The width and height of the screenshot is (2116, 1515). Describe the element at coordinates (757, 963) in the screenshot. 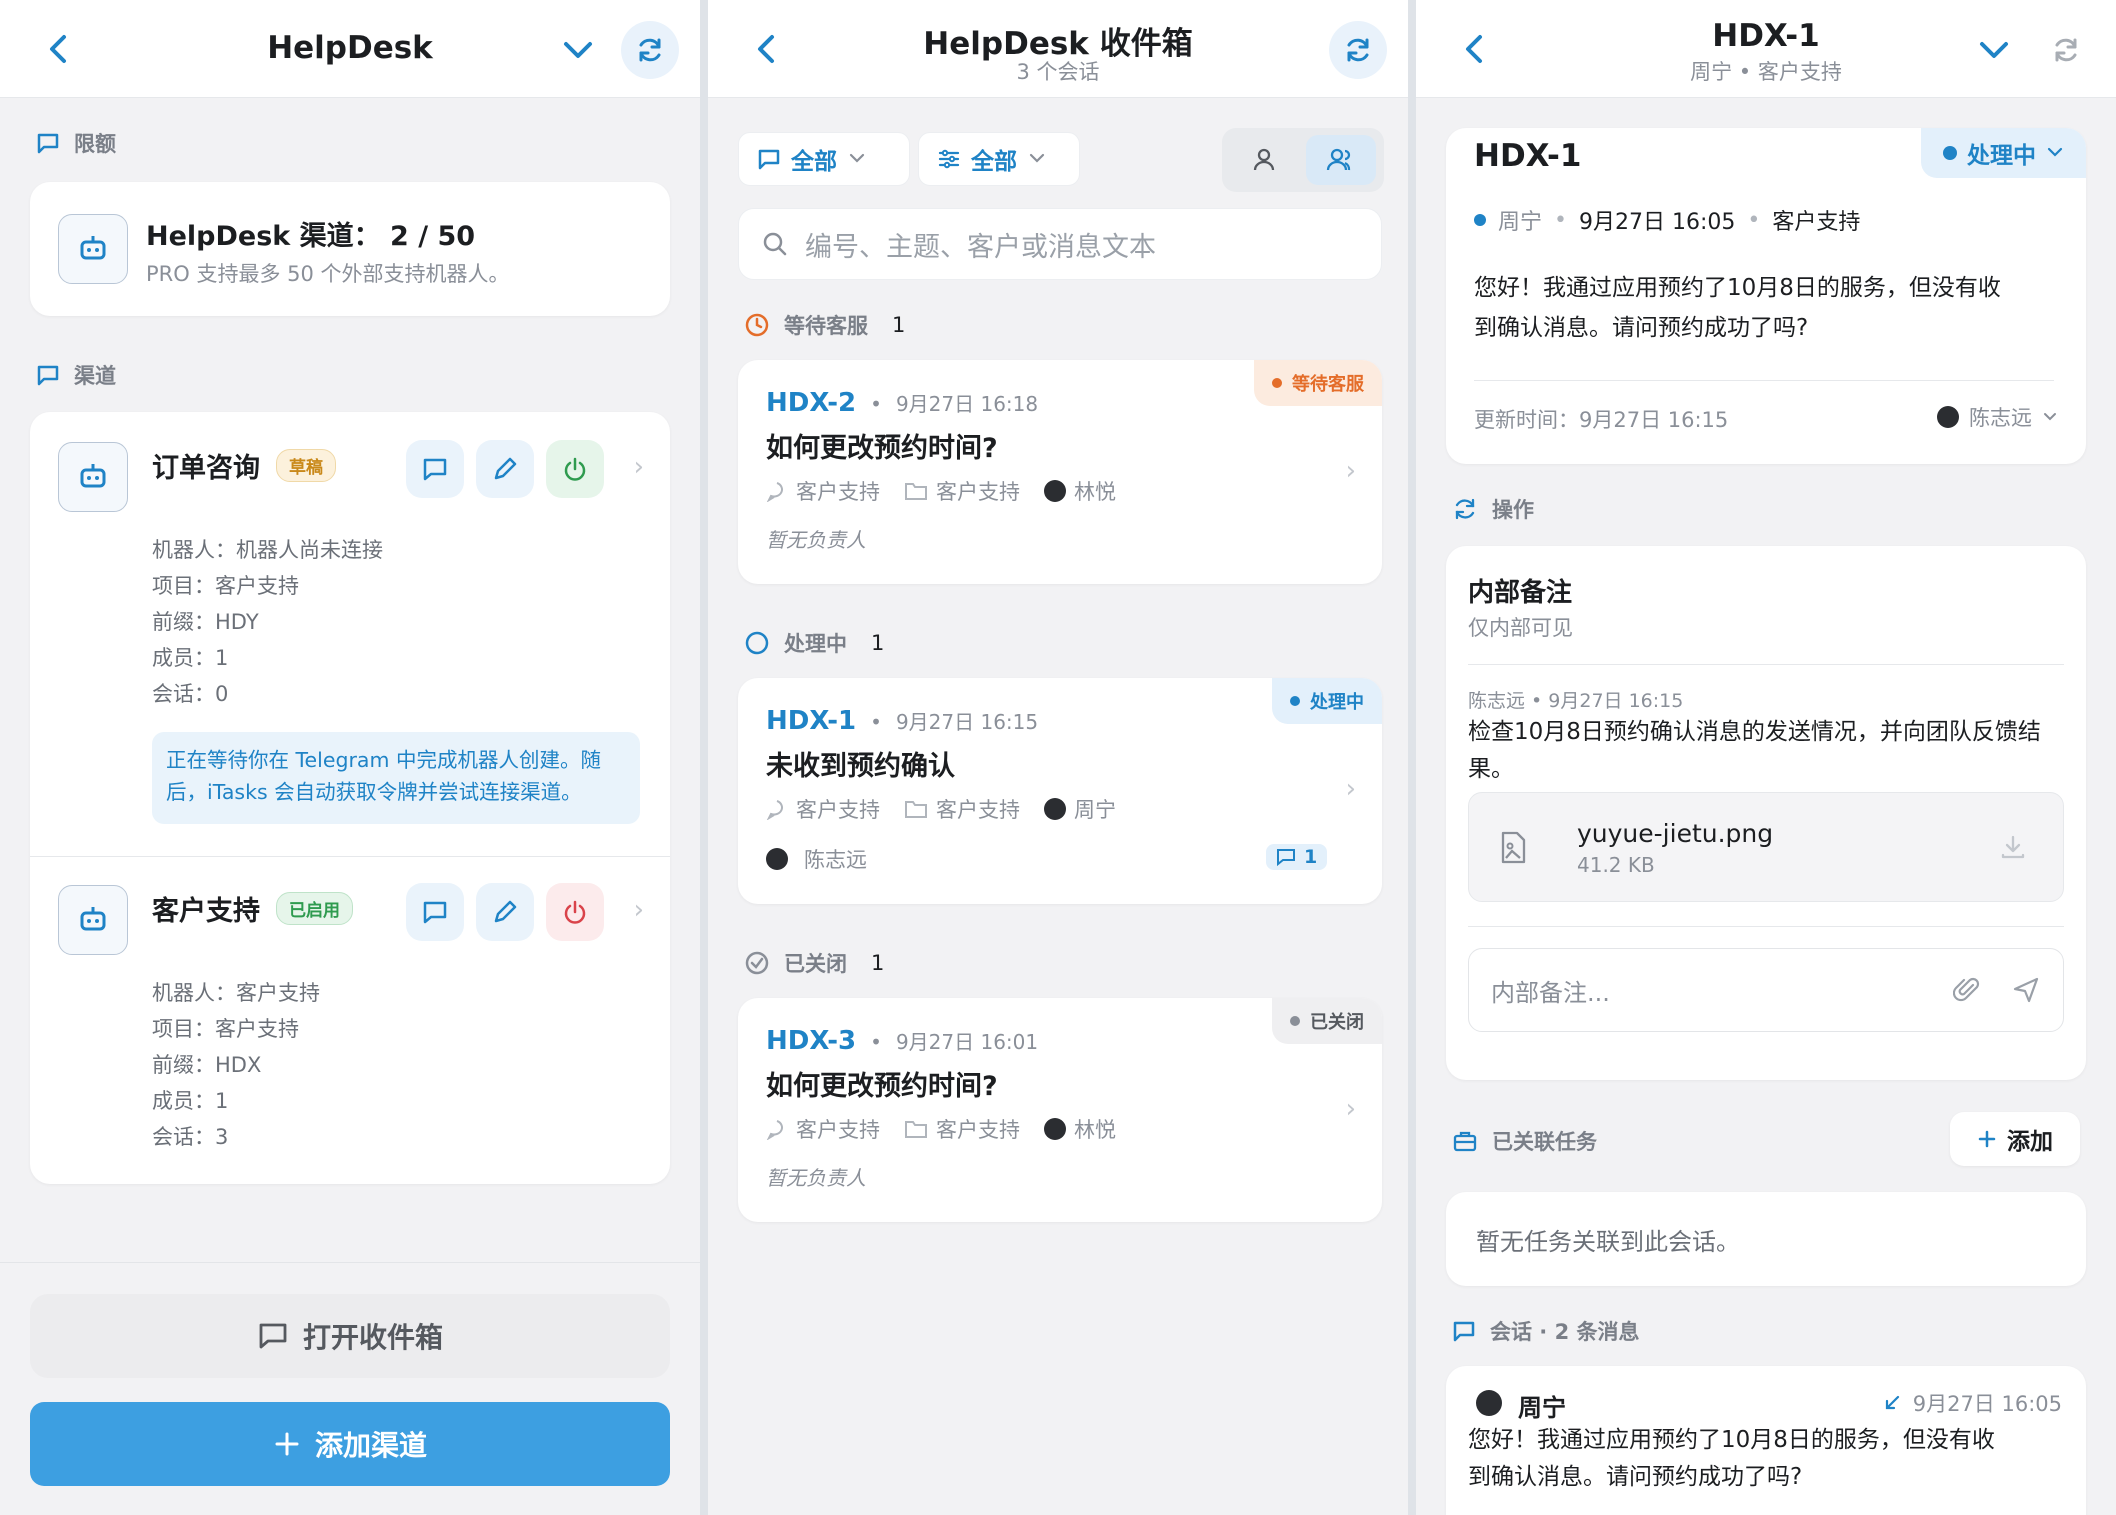

I see `check-circle-icon` at that location.